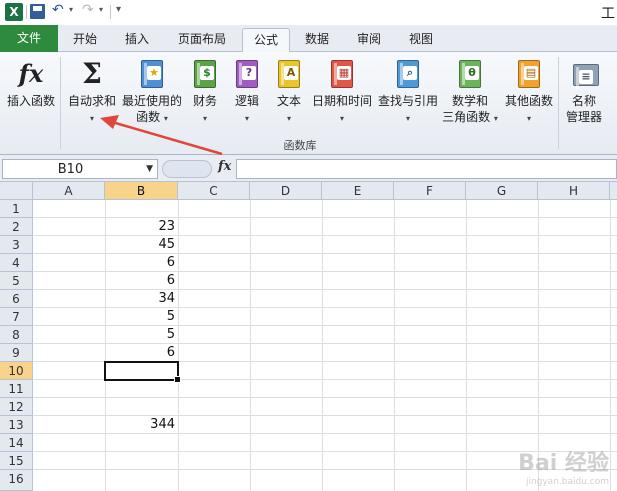  Describe the element at coordinates (567, 482) in the screenshot. I see `watermark-url: jingyan.baidu.com` at that location.